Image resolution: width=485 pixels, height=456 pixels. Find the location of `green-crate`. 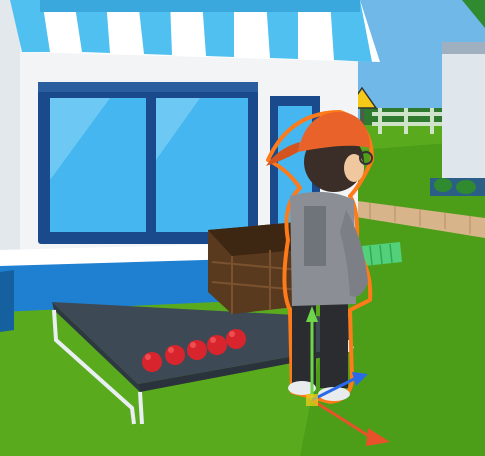

green-crate is located at coordinates (382, 254).